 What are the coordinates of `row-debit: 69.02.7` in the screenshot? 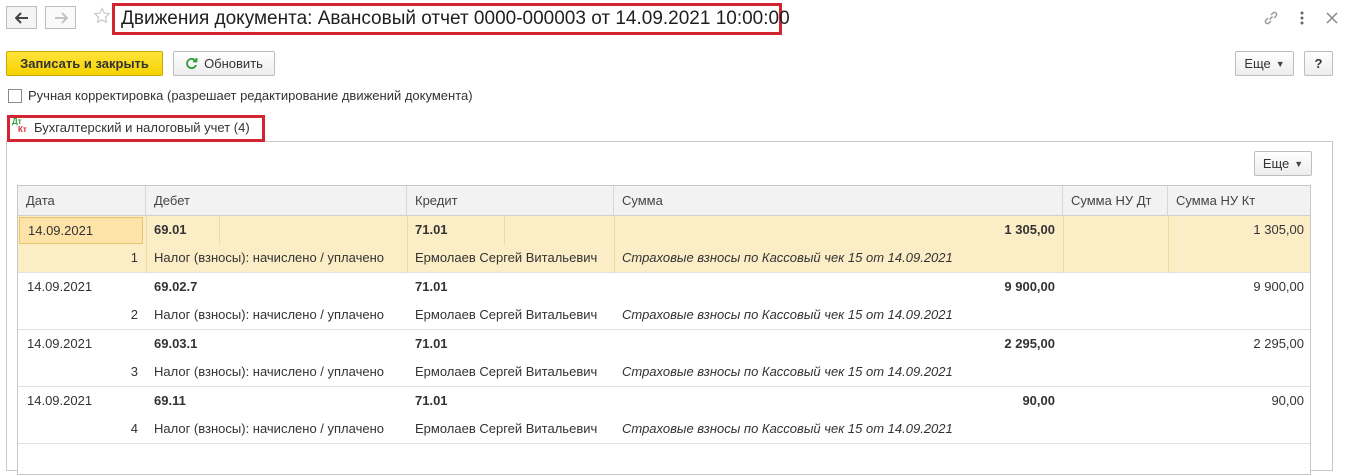 It's located at (176, 286).